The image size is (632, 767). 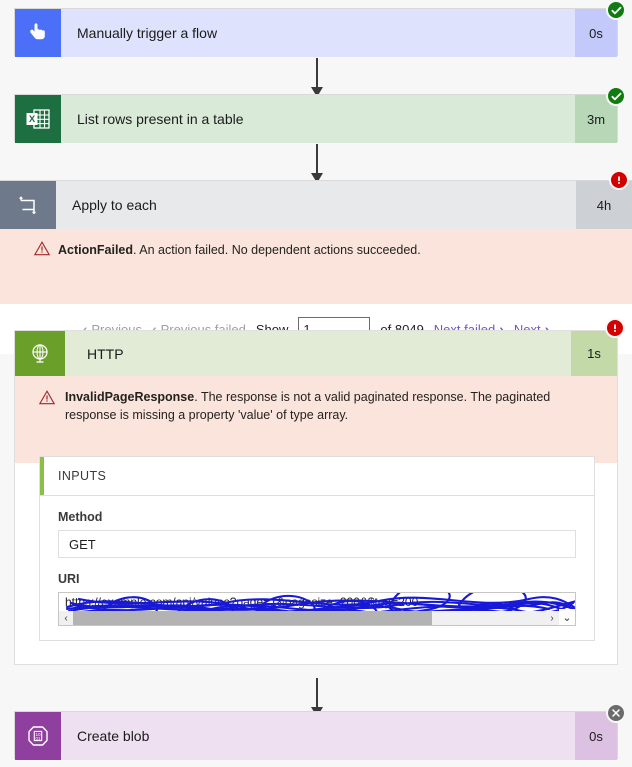 I want to click on blob-storage-icon: 10 01, so click(x=38, y=736).